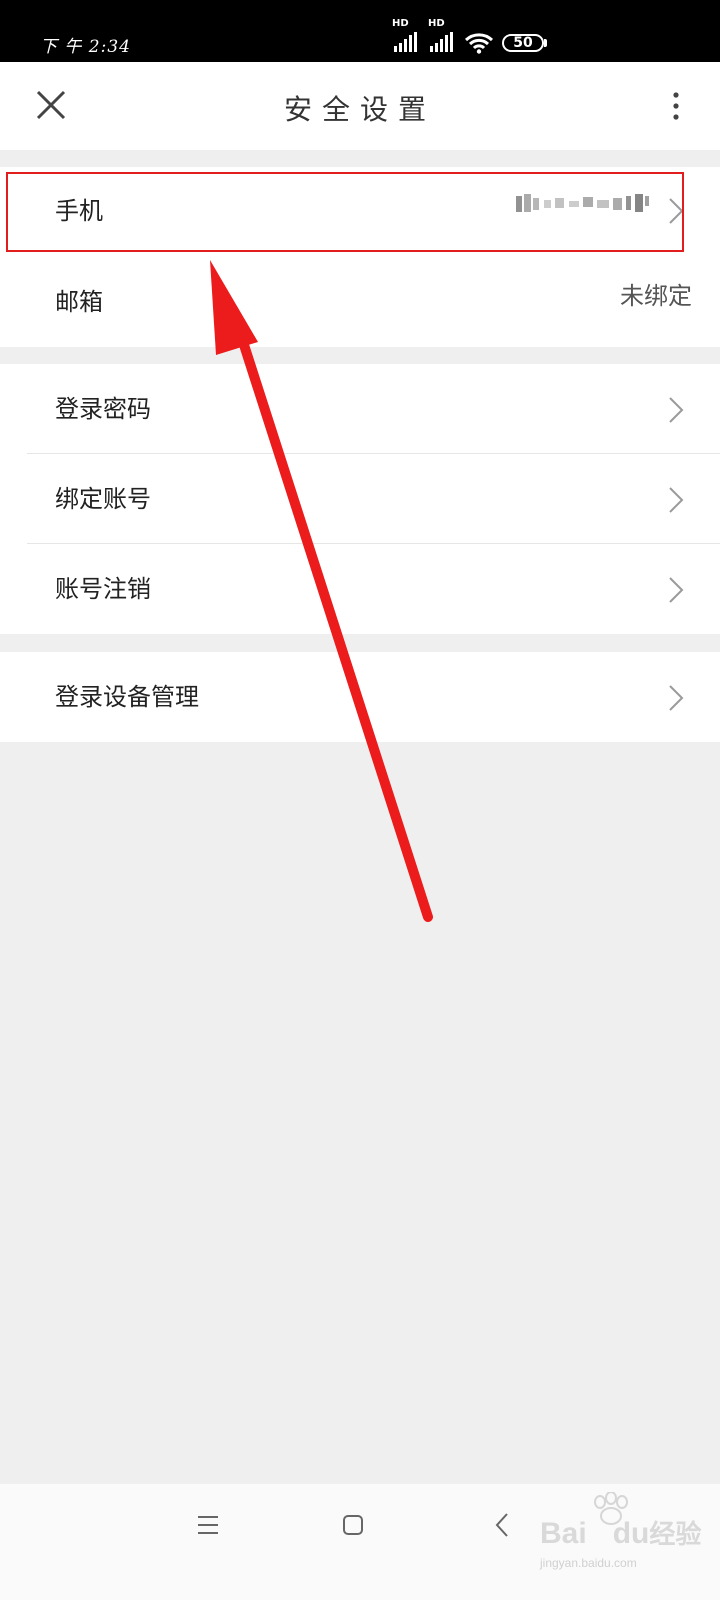 The width and height of the screenshot is (720, 1600). I want to click on watermark-brand-suffix: 经验, so click(675, 1535).